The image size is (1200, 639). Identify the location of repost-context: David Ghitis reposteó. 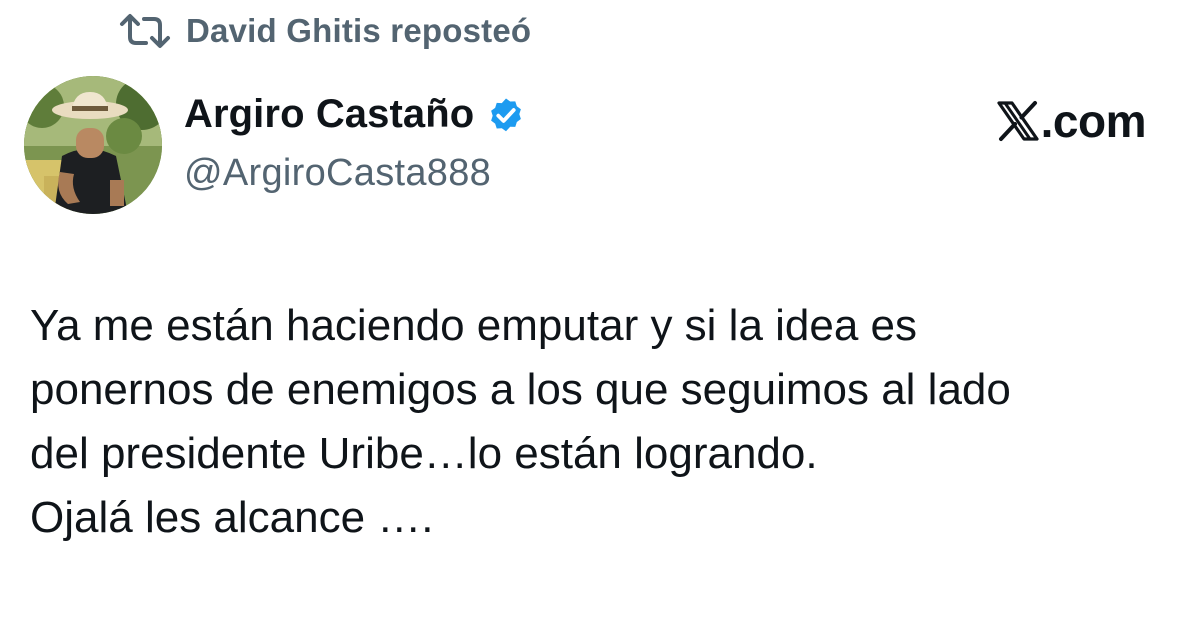
(324, 31).